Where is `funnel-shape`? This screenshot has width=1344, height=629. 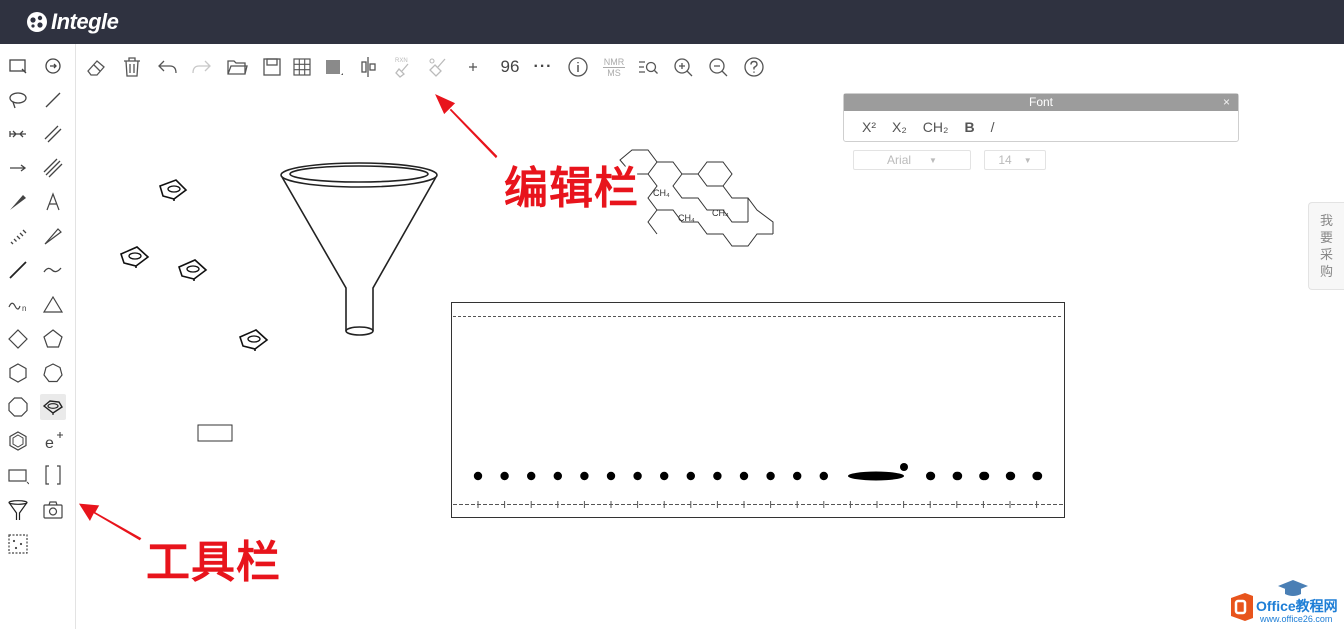
funnel-shape is located at coordinates (359, 249).